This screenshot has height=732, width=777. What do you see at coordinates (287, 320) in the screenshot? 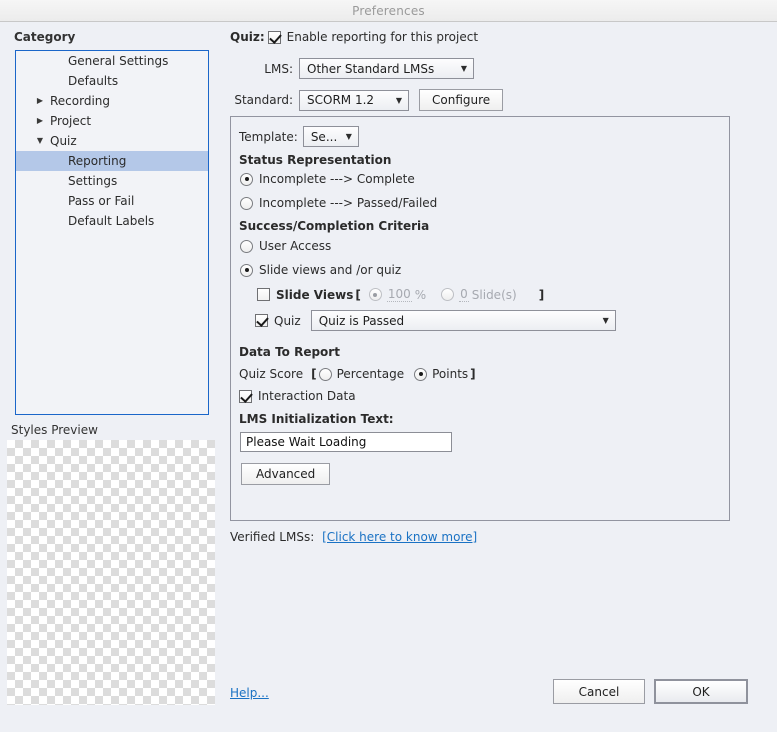
I see `quiz-criteria-label: Quiz` at bounding box center [287, 320].